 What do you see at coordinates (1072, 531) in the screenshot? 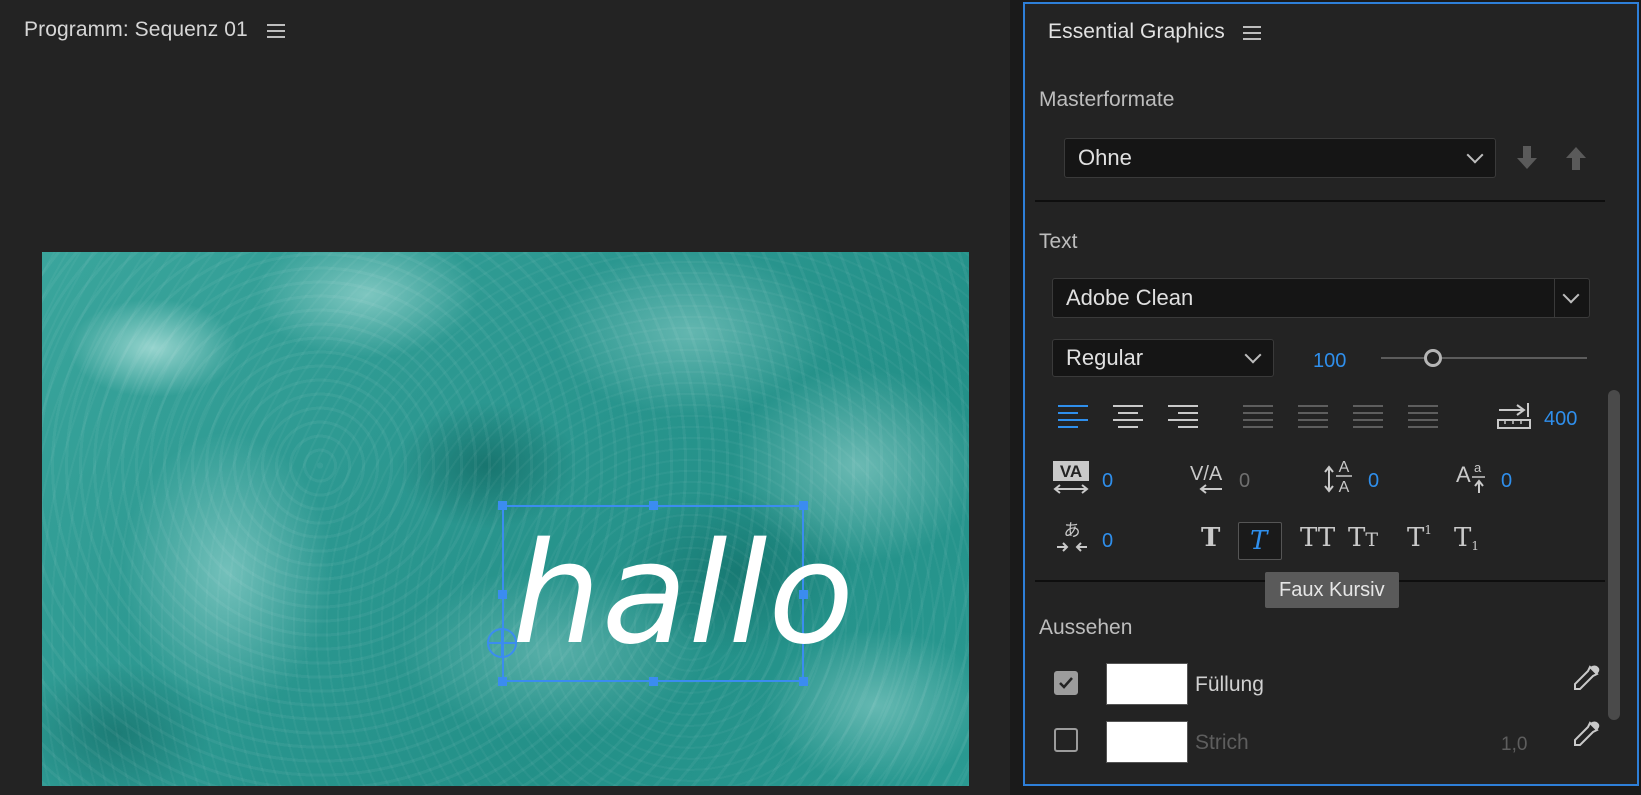
I see `svg-text: あ` at bounding box center [1072, 531].